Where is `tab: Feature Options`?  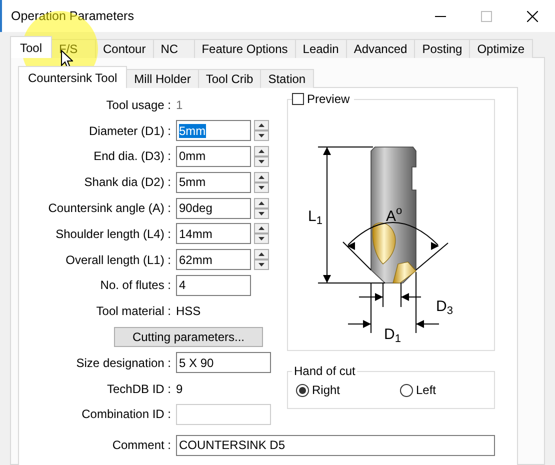
tab: Feature Options is located at coordinates (245, 48).